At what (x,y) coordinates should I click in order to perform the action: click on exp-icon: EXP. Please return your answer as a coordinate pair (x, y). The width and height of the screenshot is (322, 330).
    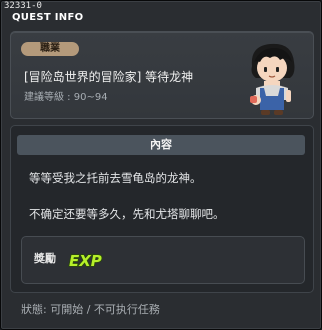
    Looking at the image, I should click on (85, 261).